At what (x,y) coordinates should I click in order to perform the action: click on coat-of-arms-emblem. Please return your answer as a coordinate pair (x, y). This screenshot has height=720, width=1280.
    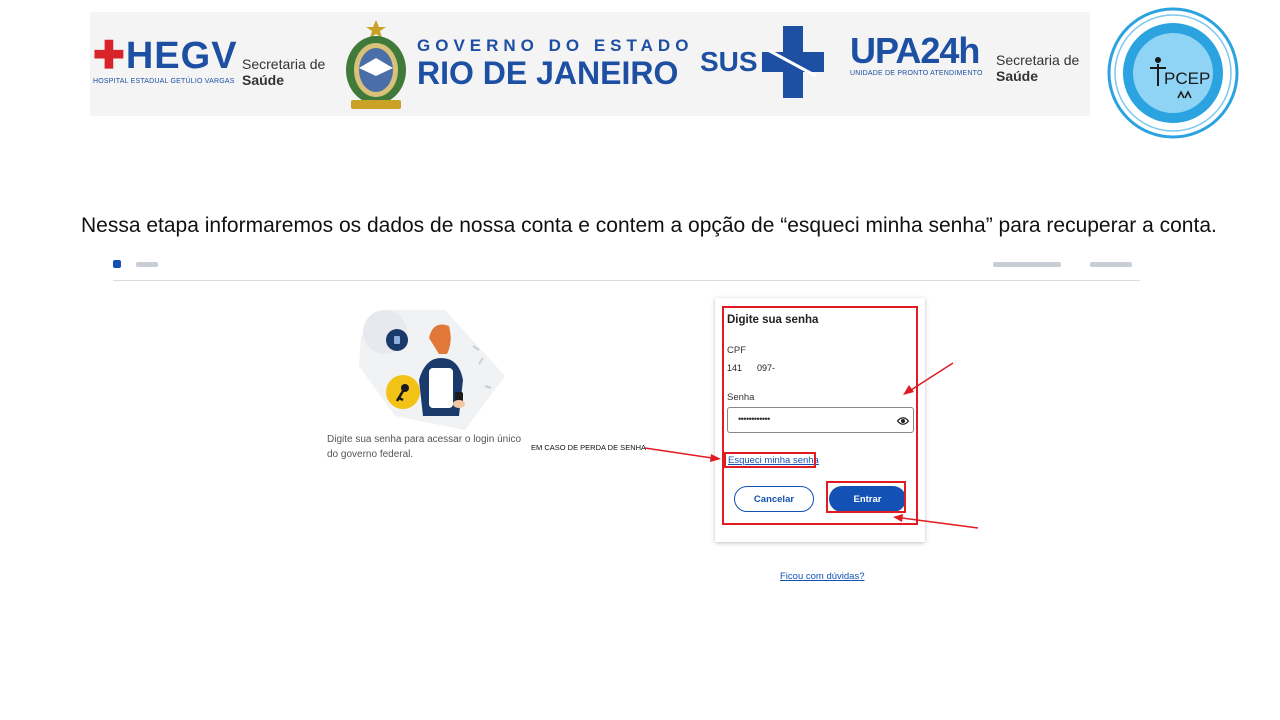
    Looking at the image, I should click on (376, 64).